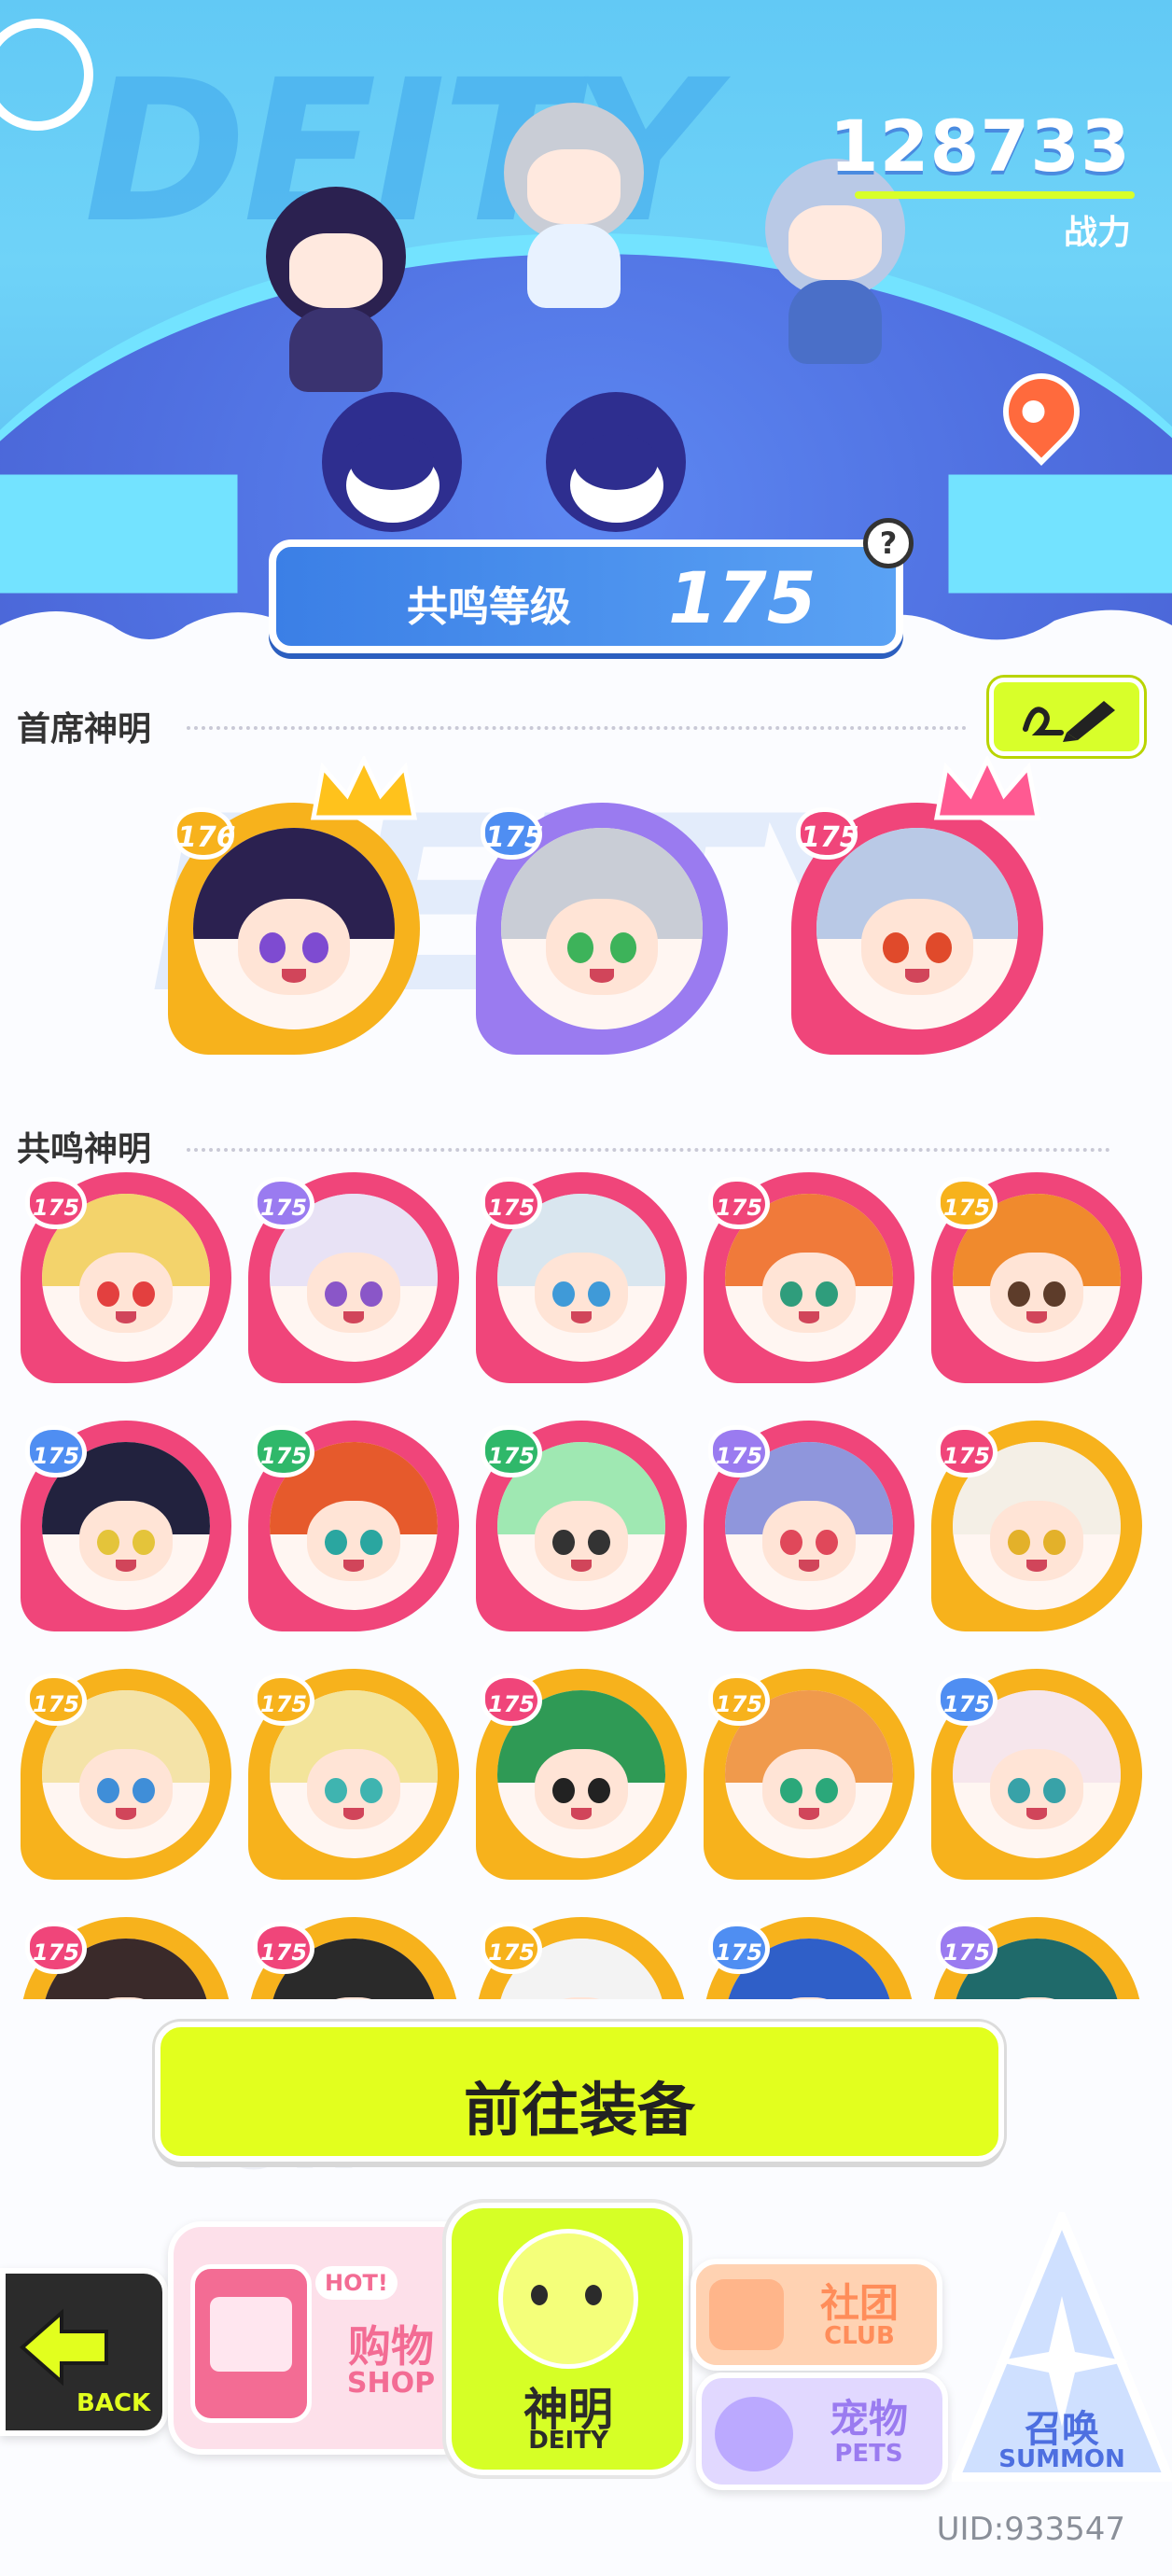 The width and height of the screenshot is (1172, 2576). What do you see at coordinates (995, 195) in the screenshot?
I see `combat-power-underline` at bounding box center [995, 195].